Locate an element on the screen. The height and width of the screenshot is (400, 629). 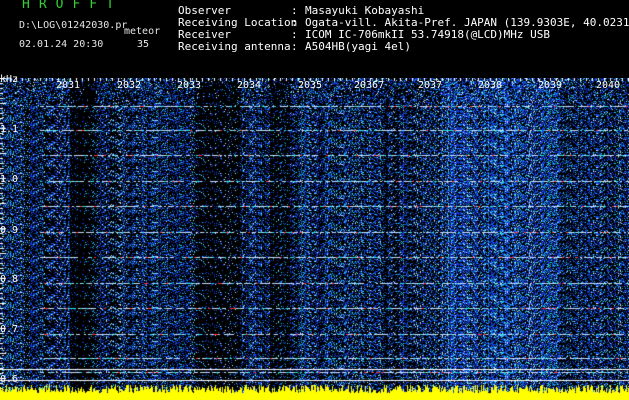
app-title: HROFFT is located at coordinates (72, 6).